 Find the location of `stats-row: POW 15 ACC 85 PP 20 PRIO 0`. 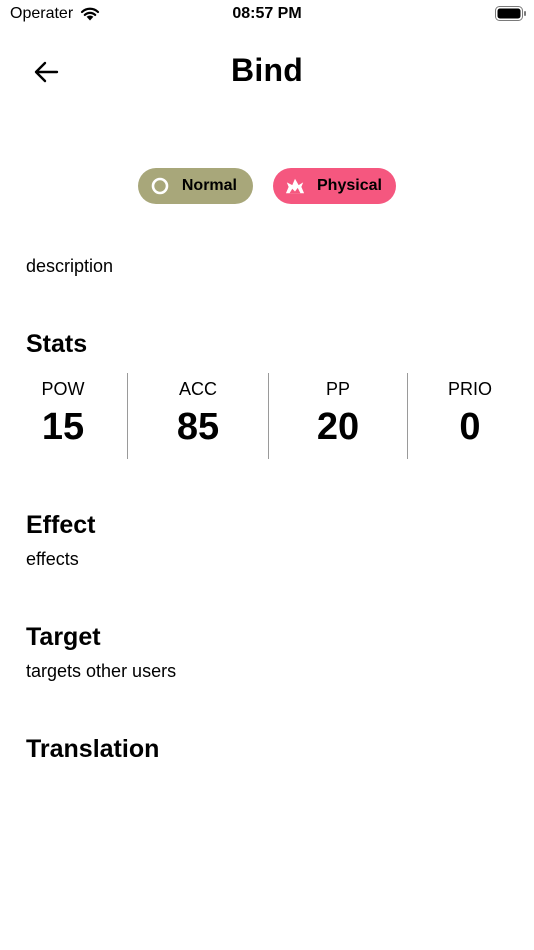

stats-row: POW 15 ACC 85 PP 20 PRIO 0 is located at coordinates (267, 416).